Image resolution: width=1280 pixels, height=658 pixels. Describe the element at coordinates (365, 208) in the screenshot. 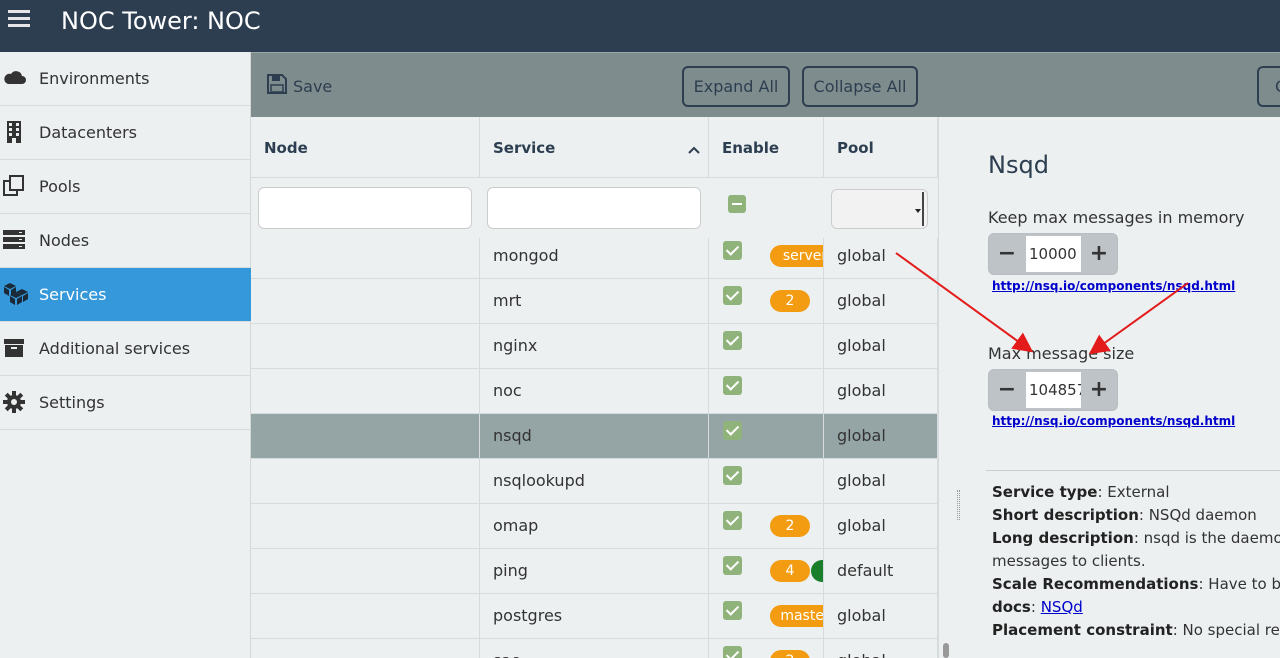

I see `node-filter-input` at that location.